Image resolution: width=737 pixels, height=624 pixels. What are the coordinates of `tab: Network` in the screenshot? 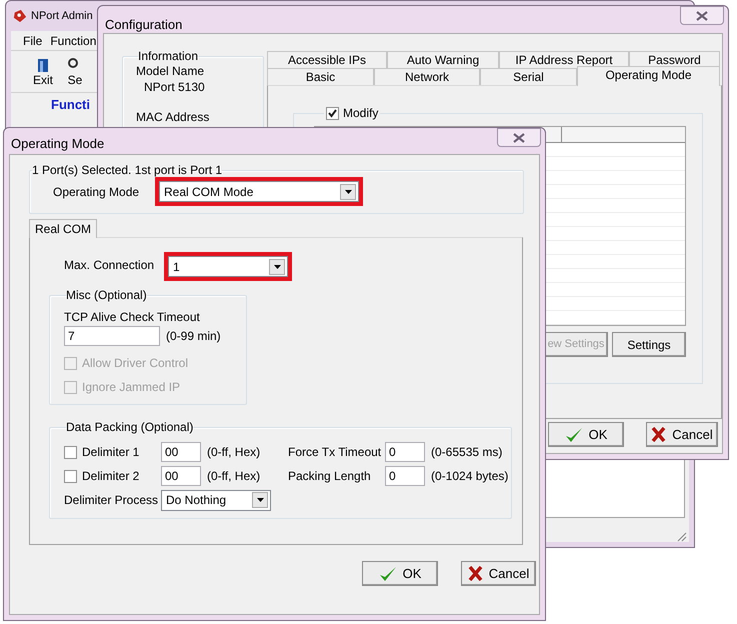 It's located at (427, 76).